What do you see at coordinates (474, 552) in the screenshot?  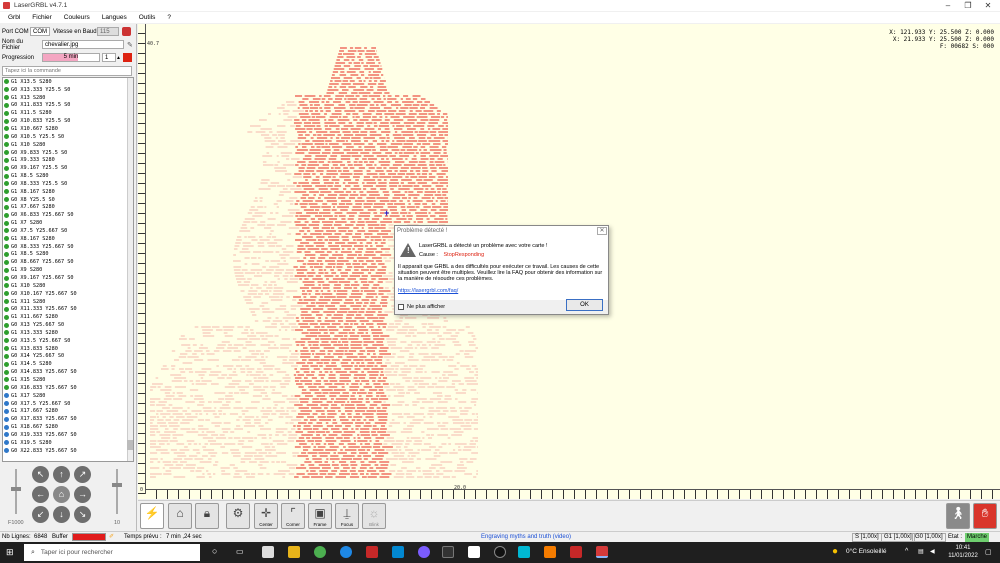 I see `app-icon-inkscape` at bounding box center [474, 552].